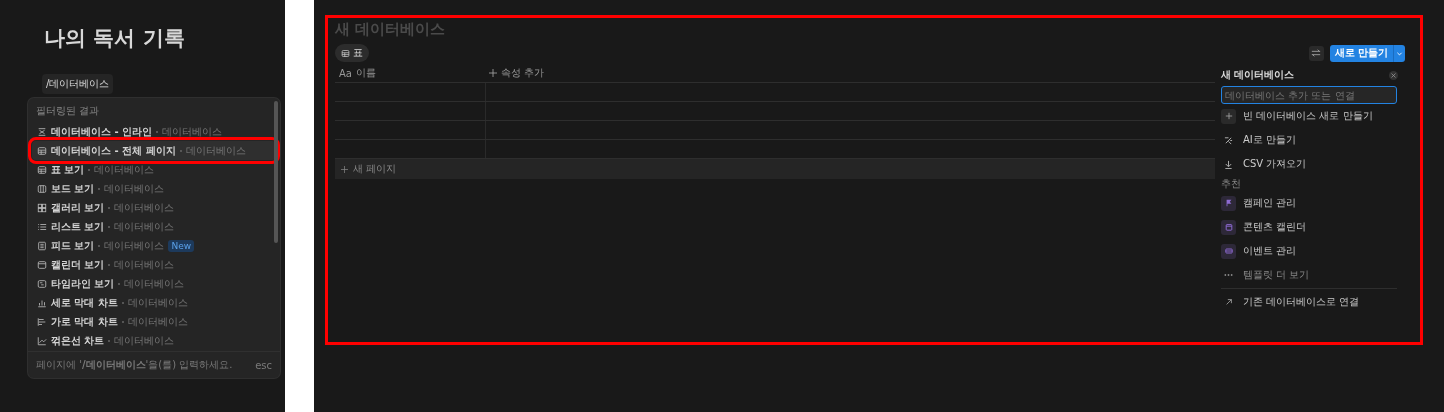 This screenshot has height=412, width=1444. I want to click on close-button, so click(1393, 75).